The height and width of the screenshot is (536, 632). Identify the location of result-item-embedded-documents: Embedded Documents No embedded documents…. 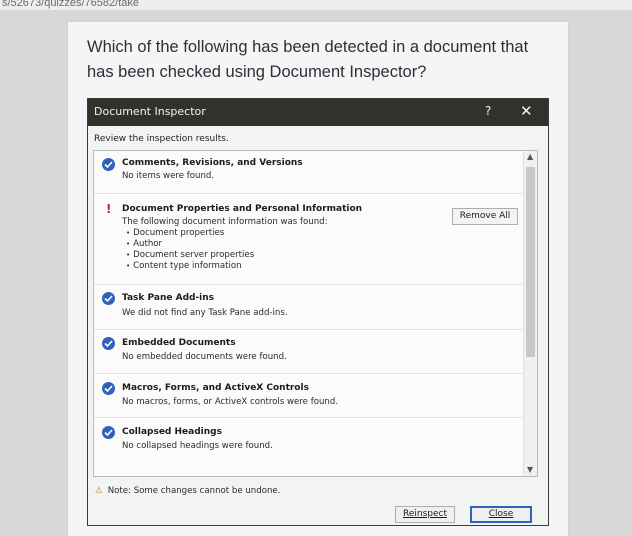
(309, 351).